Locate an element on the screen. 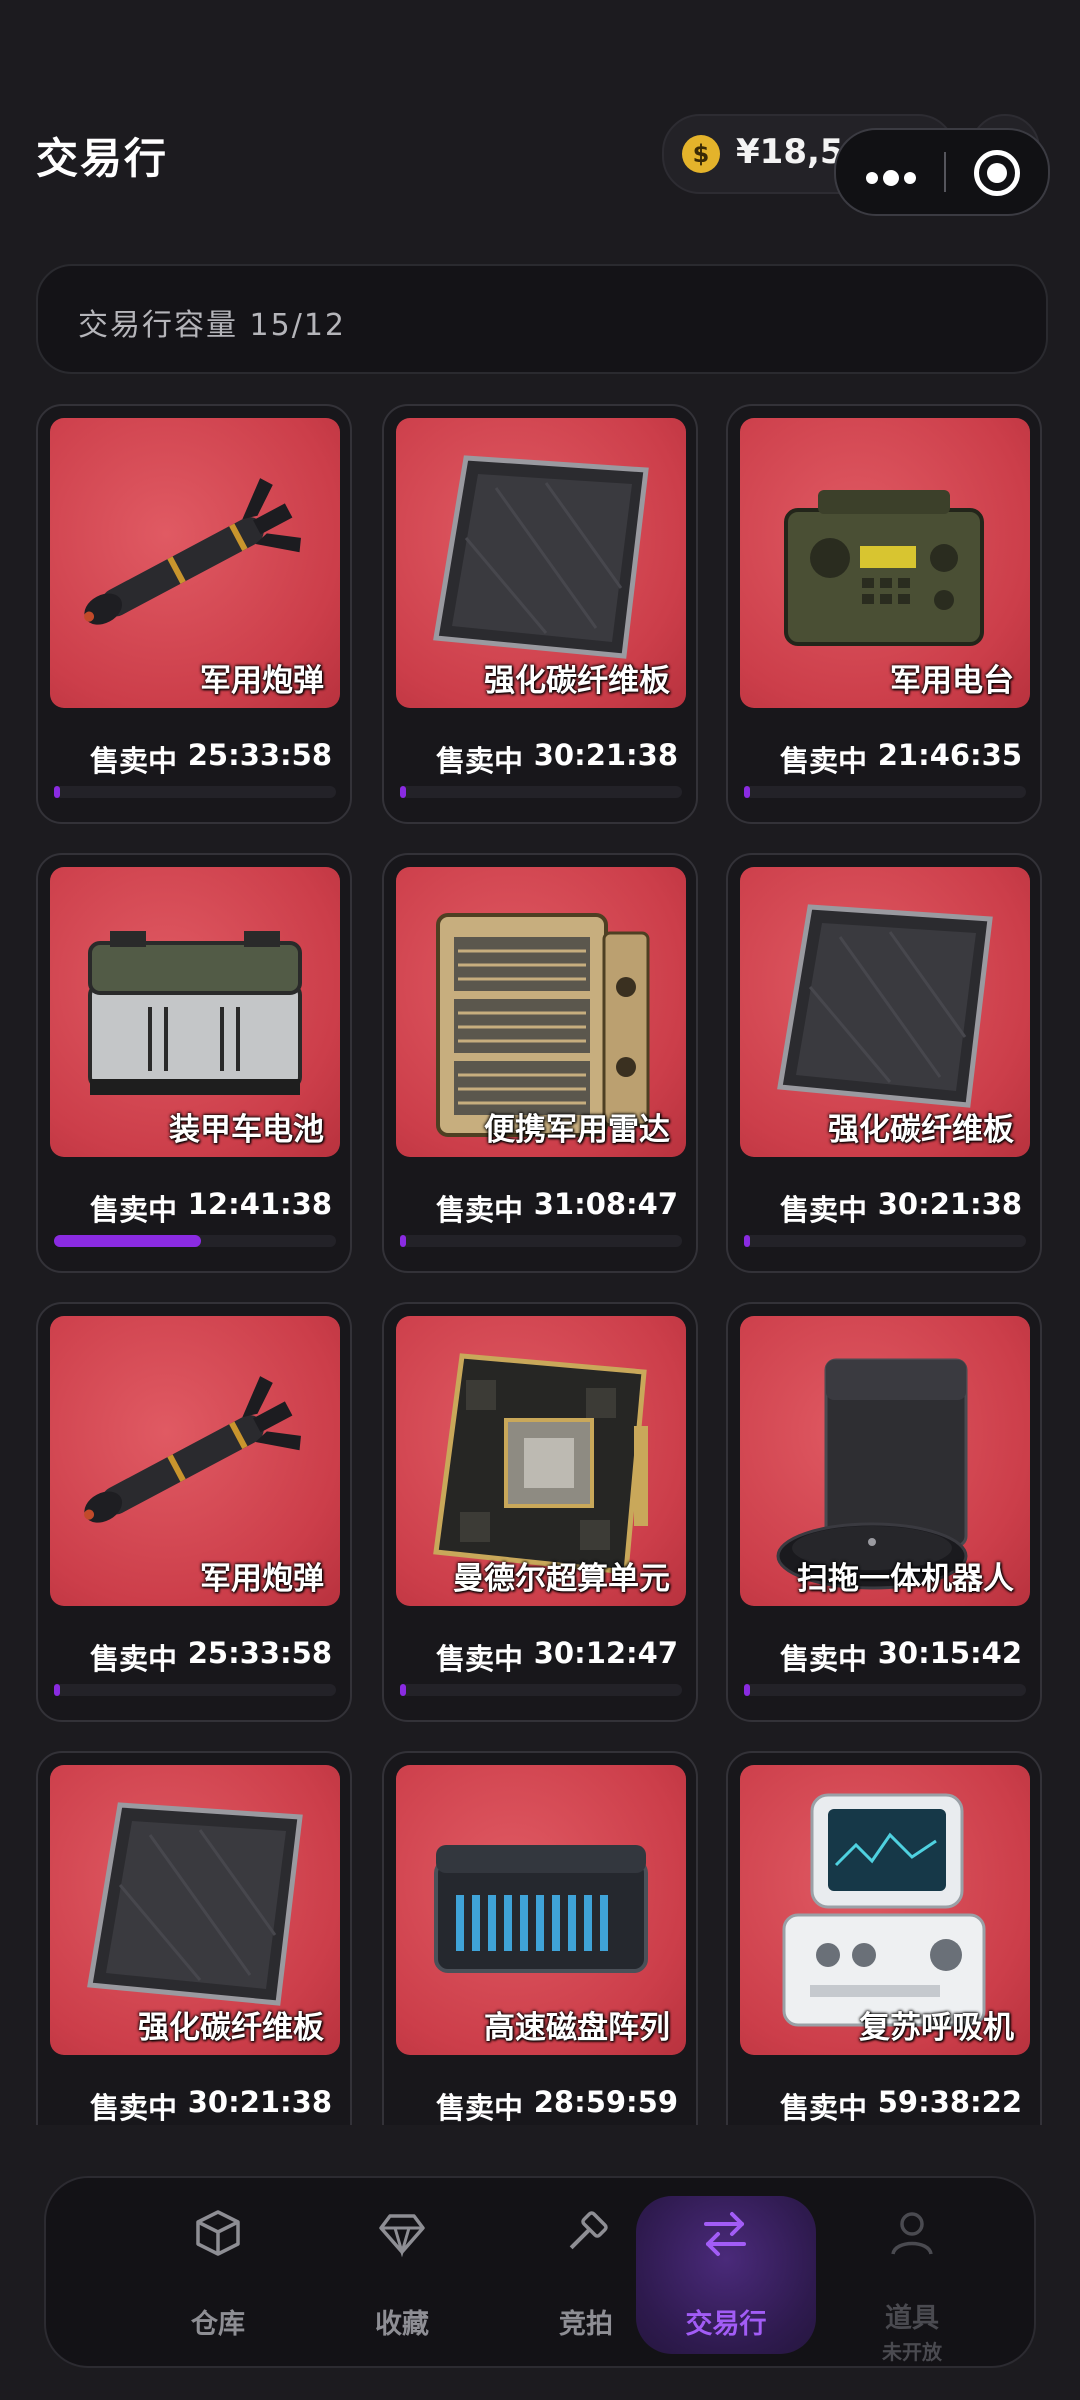 This screenshot has height=2400, width=1080. listing-card: 高速磁盘阵列 售卖中 28:59:59 is located at coordinates (540, 1938).